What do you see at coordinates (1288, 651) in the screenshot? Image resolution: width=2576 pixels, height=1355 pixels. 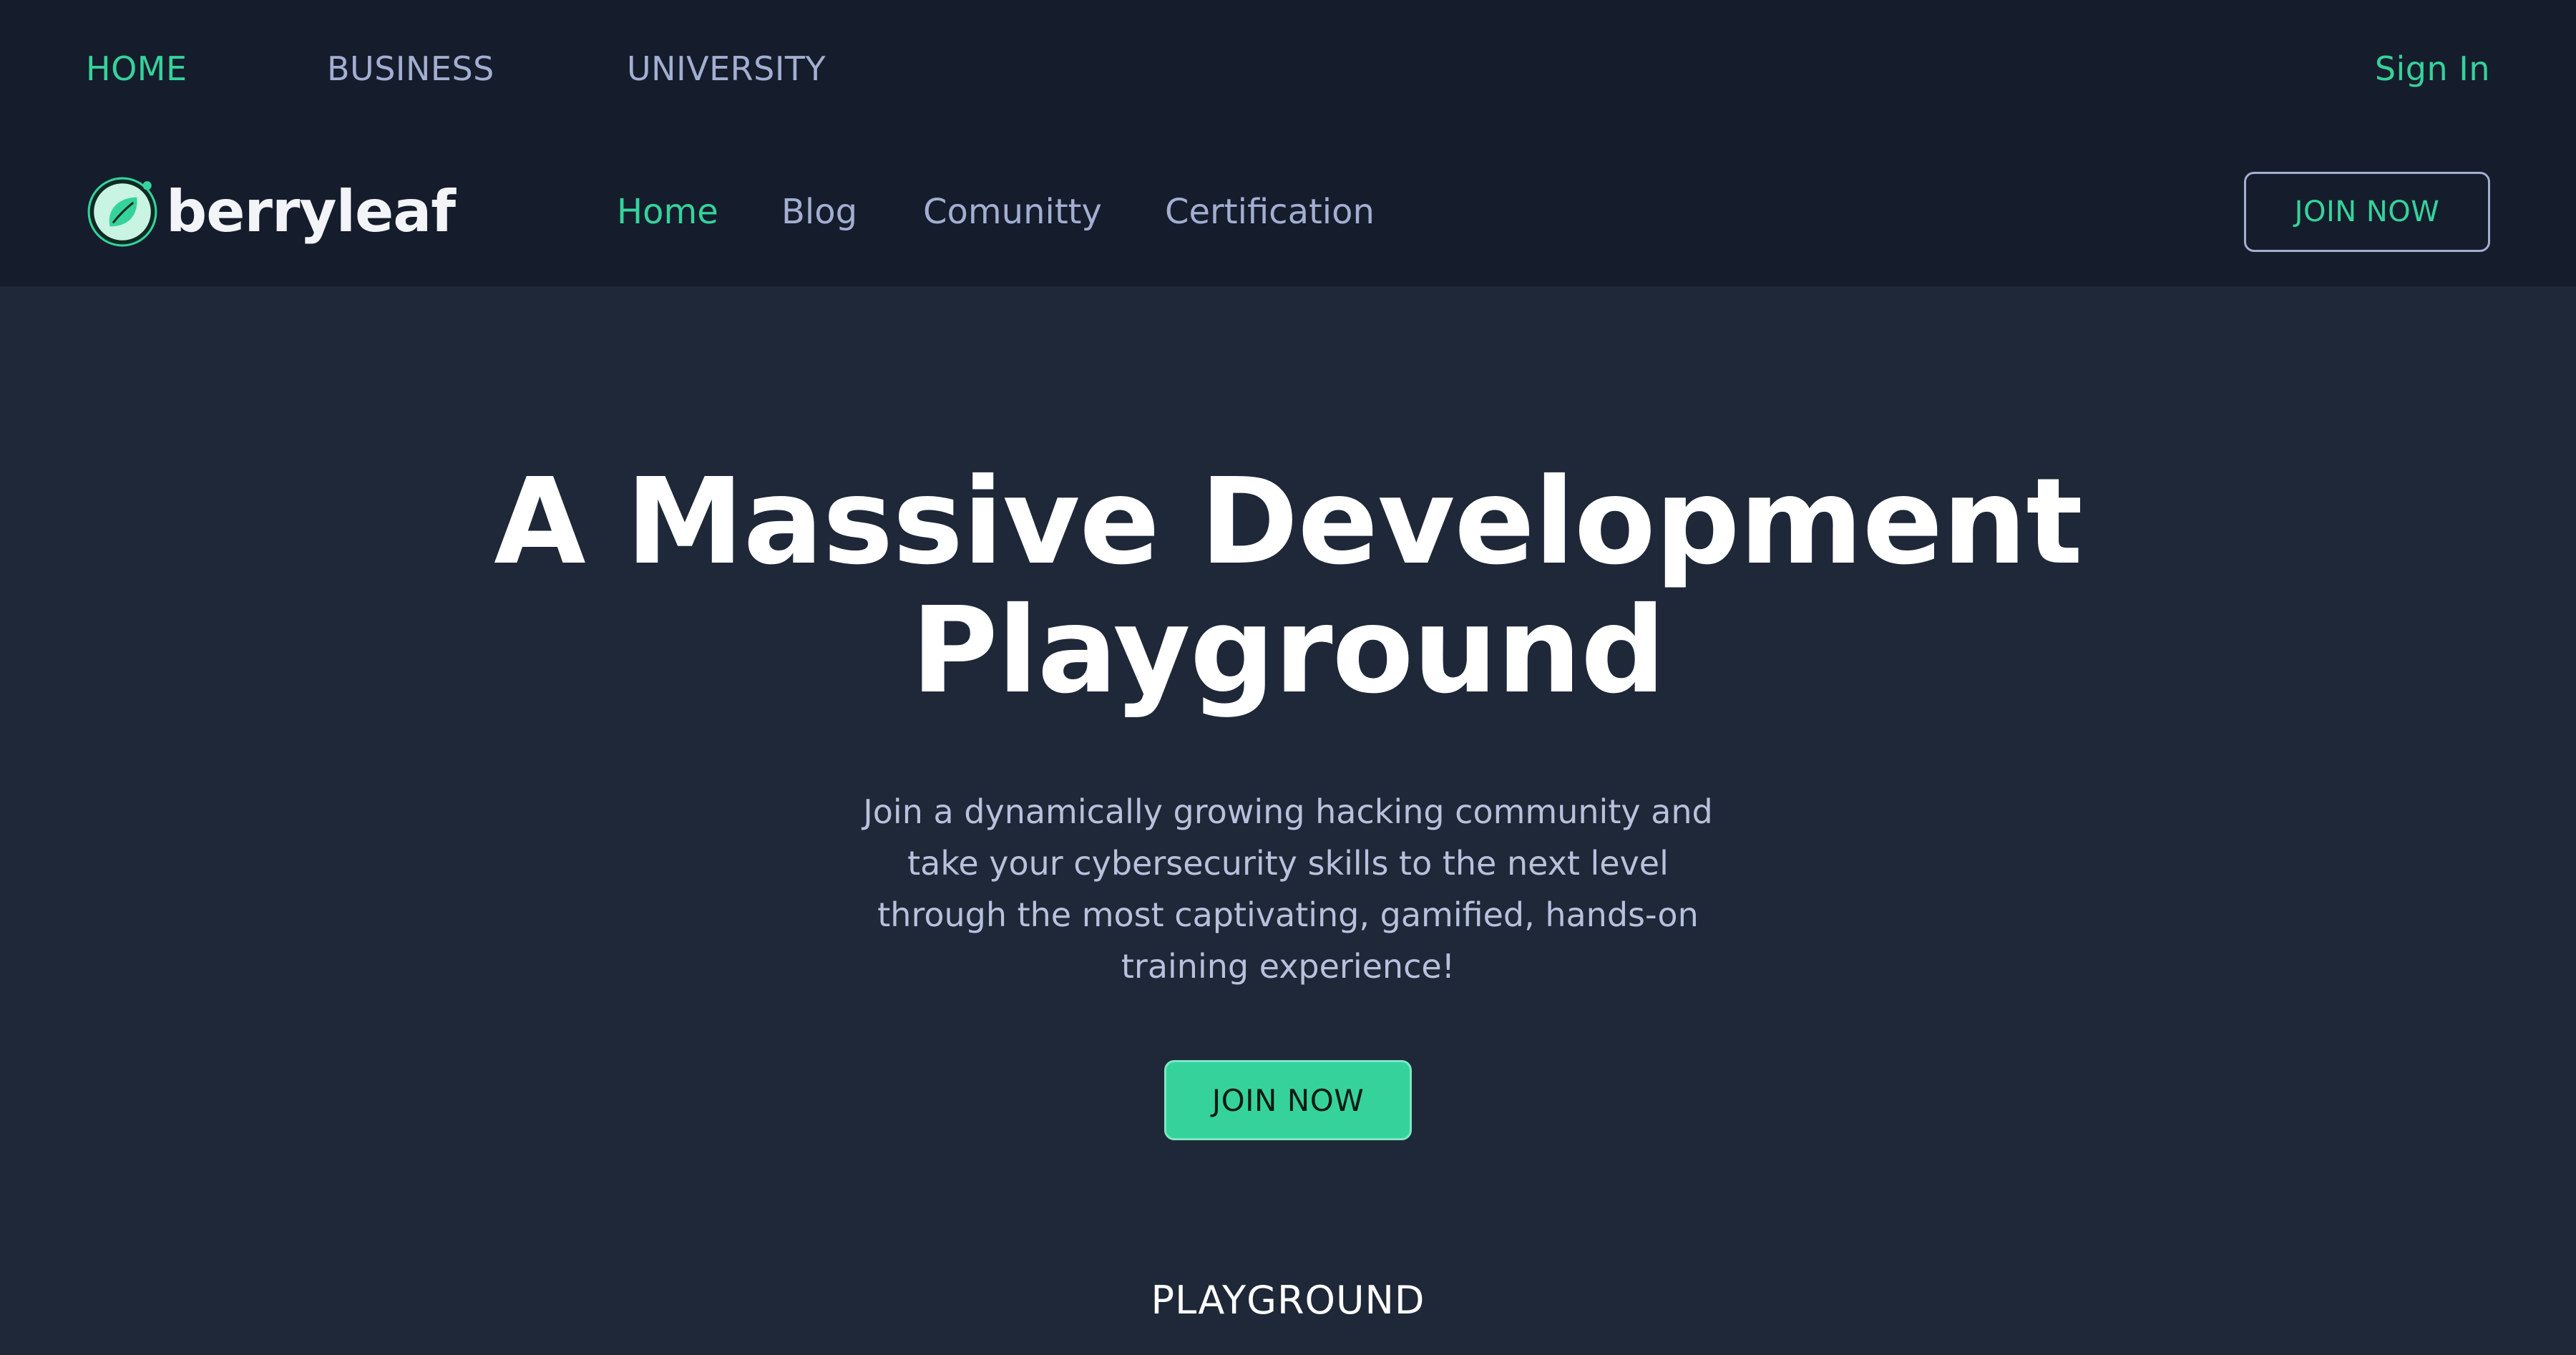 I see `hero-title-line-2: Playground` at bounding box center [1288, 651].